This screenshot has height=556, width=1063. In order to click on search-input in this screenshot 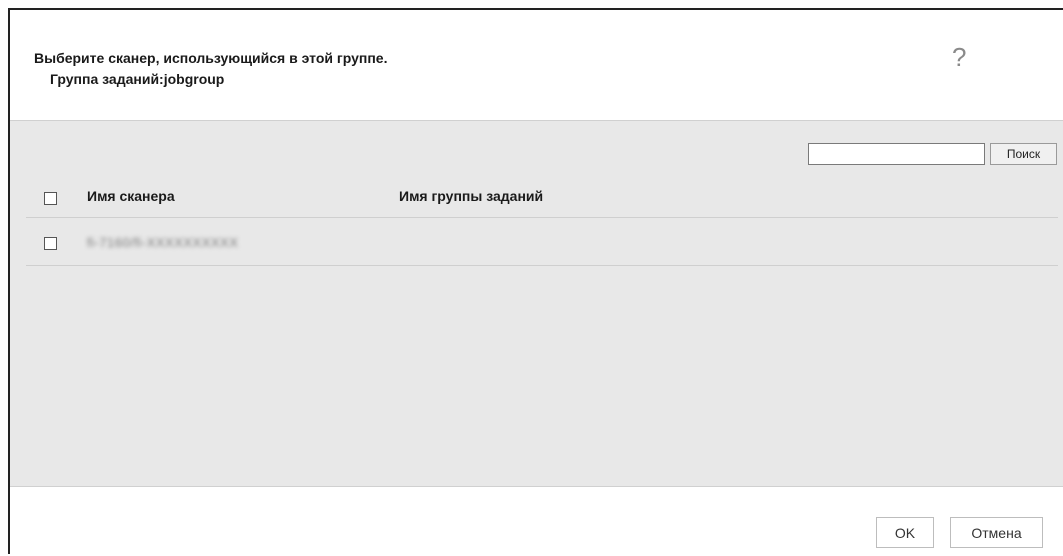, I will do `click(896, 154)`.